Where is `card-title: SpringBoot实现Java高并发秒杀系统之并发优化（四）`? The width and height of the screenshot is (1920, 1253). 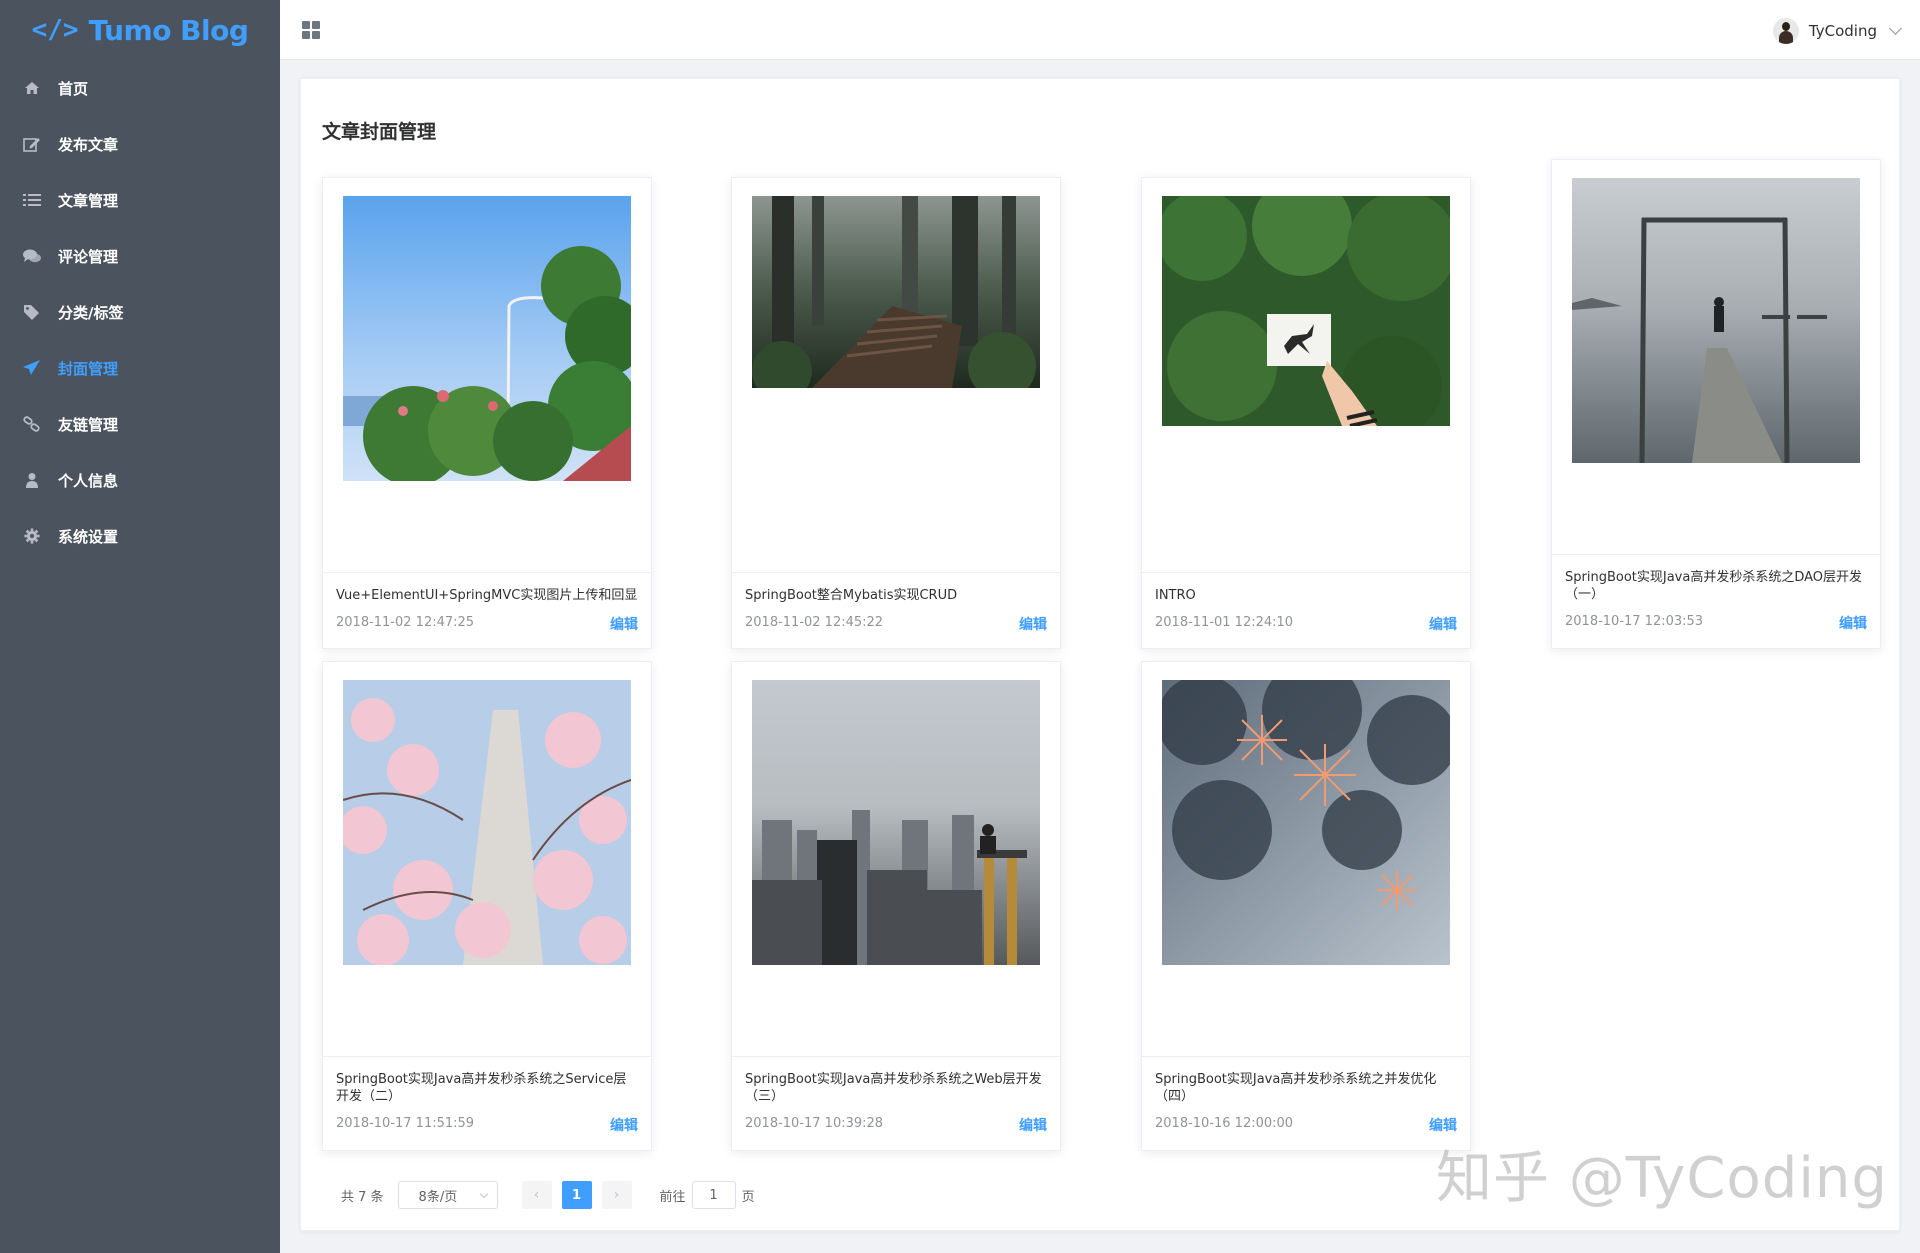
card-title: SpringBoot实现Java高并发秒杀系统之并发优化（四） is located at coordinates (1296, 1088).